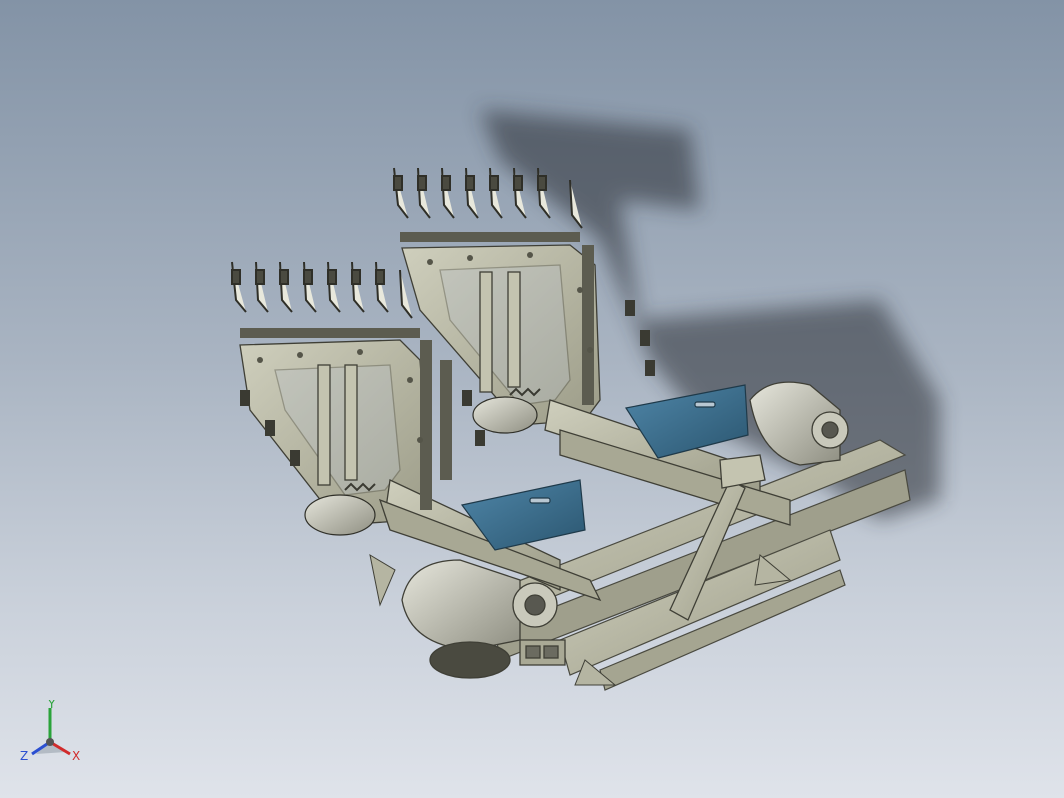 This screenshot has height=798, width=1064. Describe the element at coordinates (50, 731) in the screenshot. I see `coordinate-triad: Y X Z` at that location.